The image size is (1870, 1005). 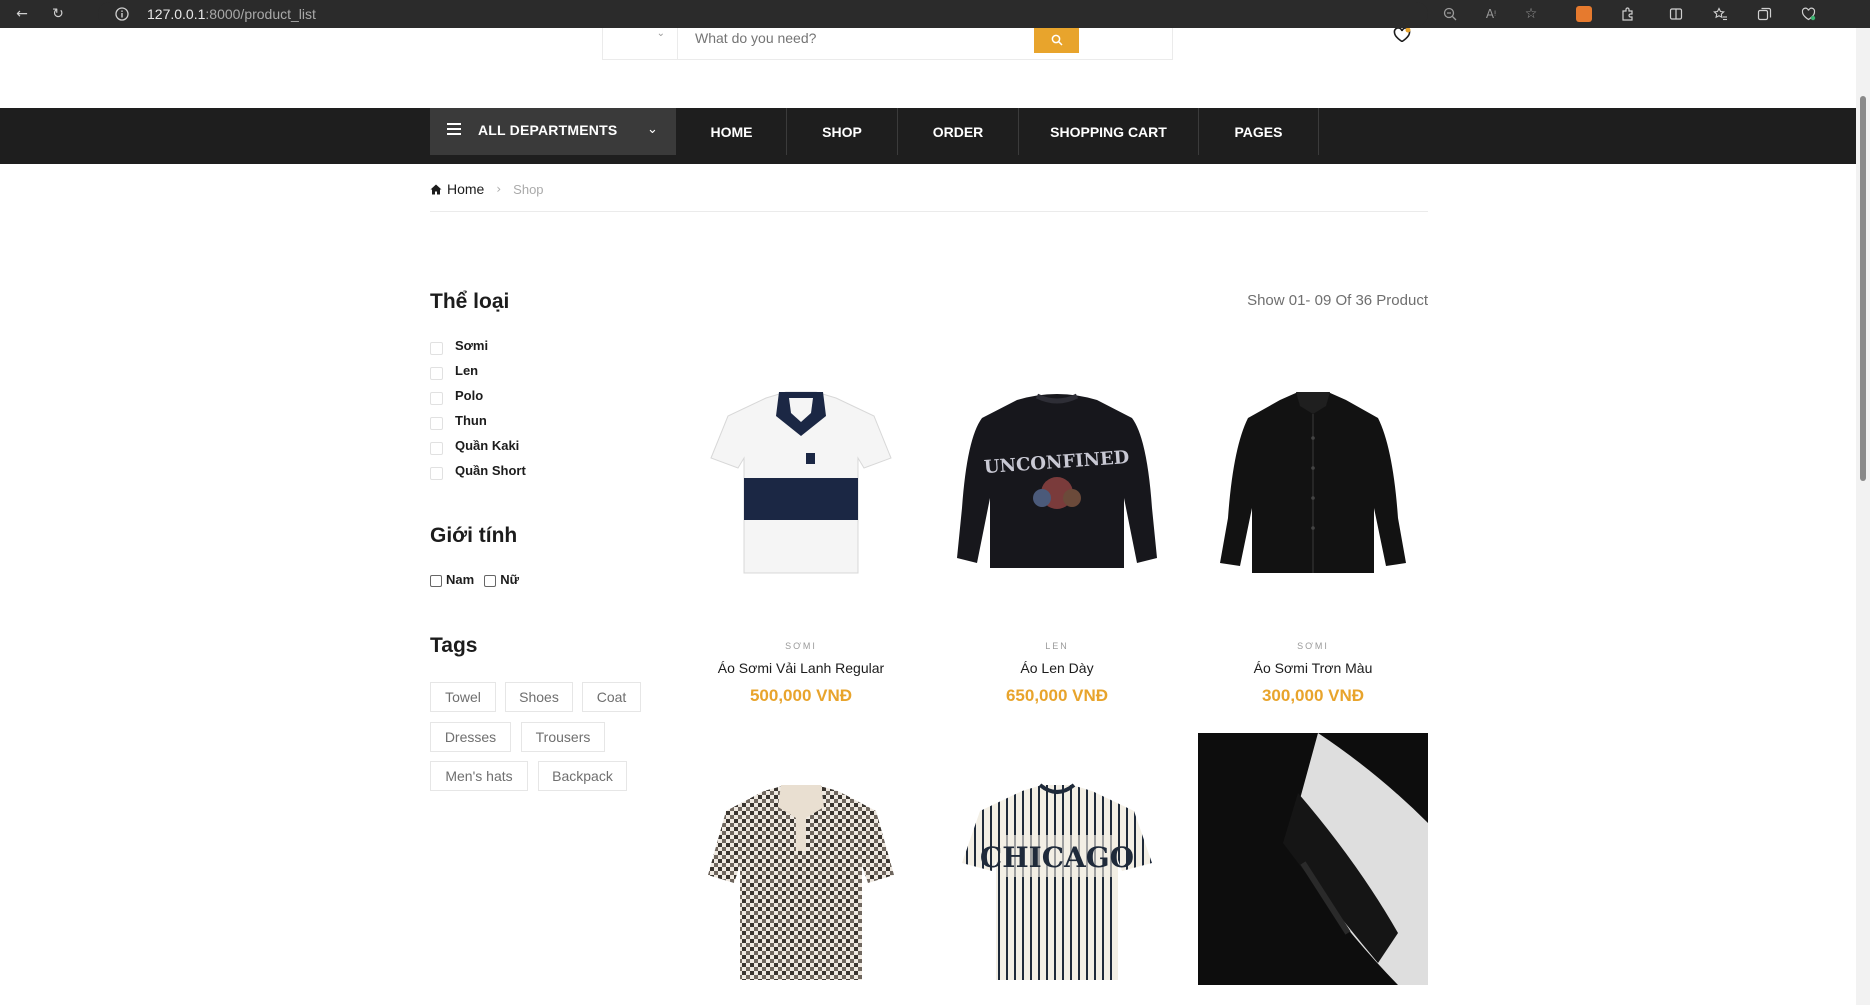 I want to click on search-box: ⌄, so click(x=887, y=44).